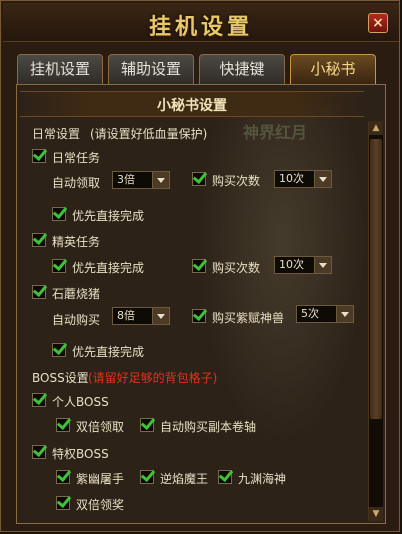  Describe the element at coordinates (126, 179) in the screenshot. I see `daily-auto-claim-value: 3倍` at that location.